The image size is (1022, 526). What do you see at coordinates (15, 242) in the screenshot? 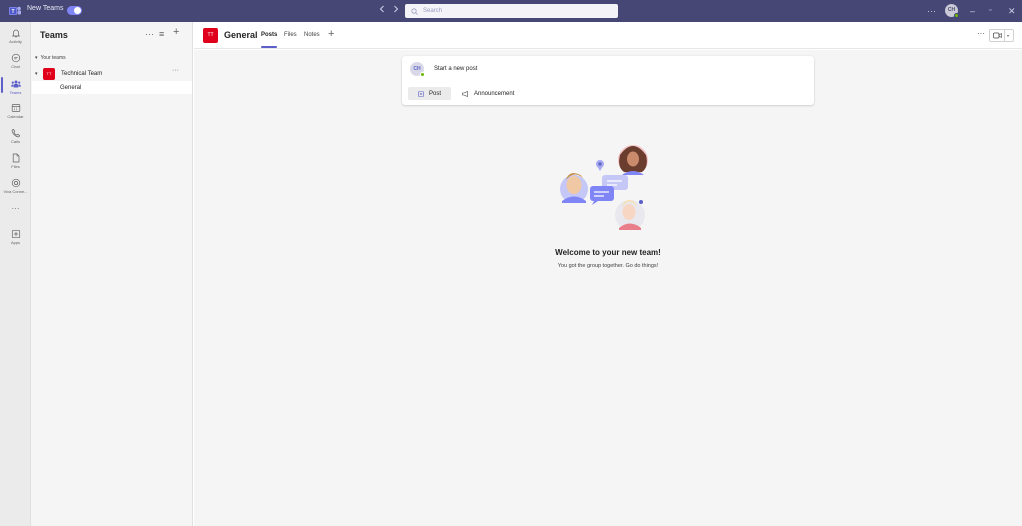
I see `rail-label: Apps` at bounding box center [15, 242].